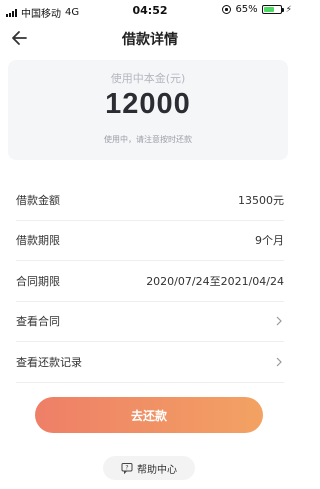  I want to click on help-center-label: 帮助中心, so click(157, 470).